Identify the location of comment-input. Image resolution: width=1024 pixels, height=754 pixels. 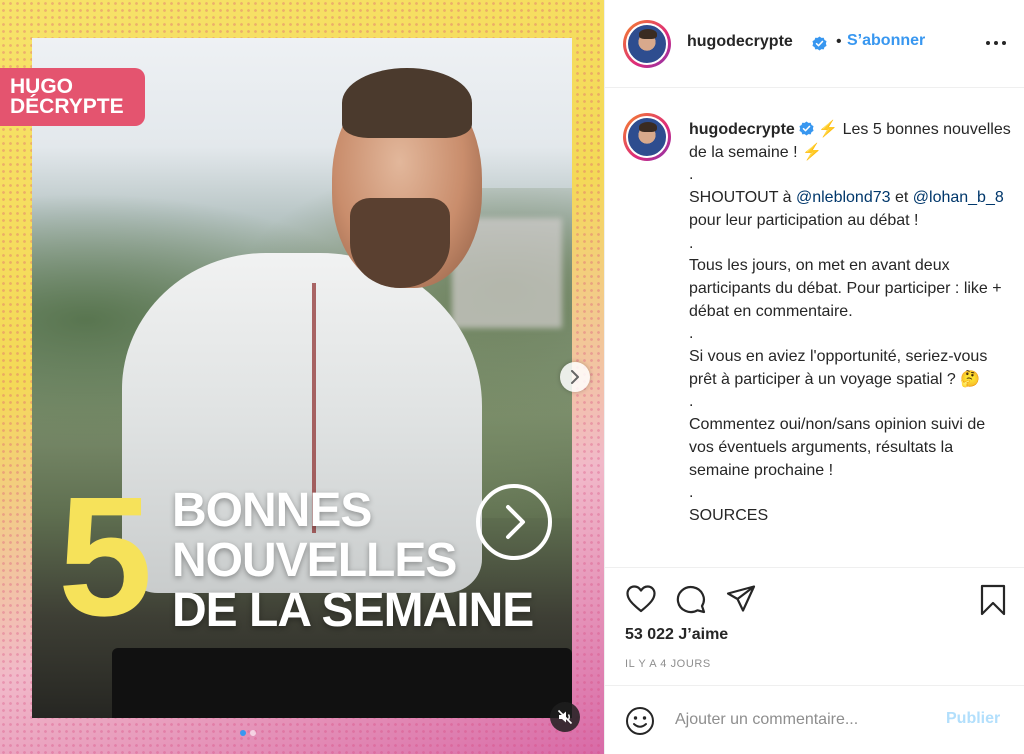
(805, 720).